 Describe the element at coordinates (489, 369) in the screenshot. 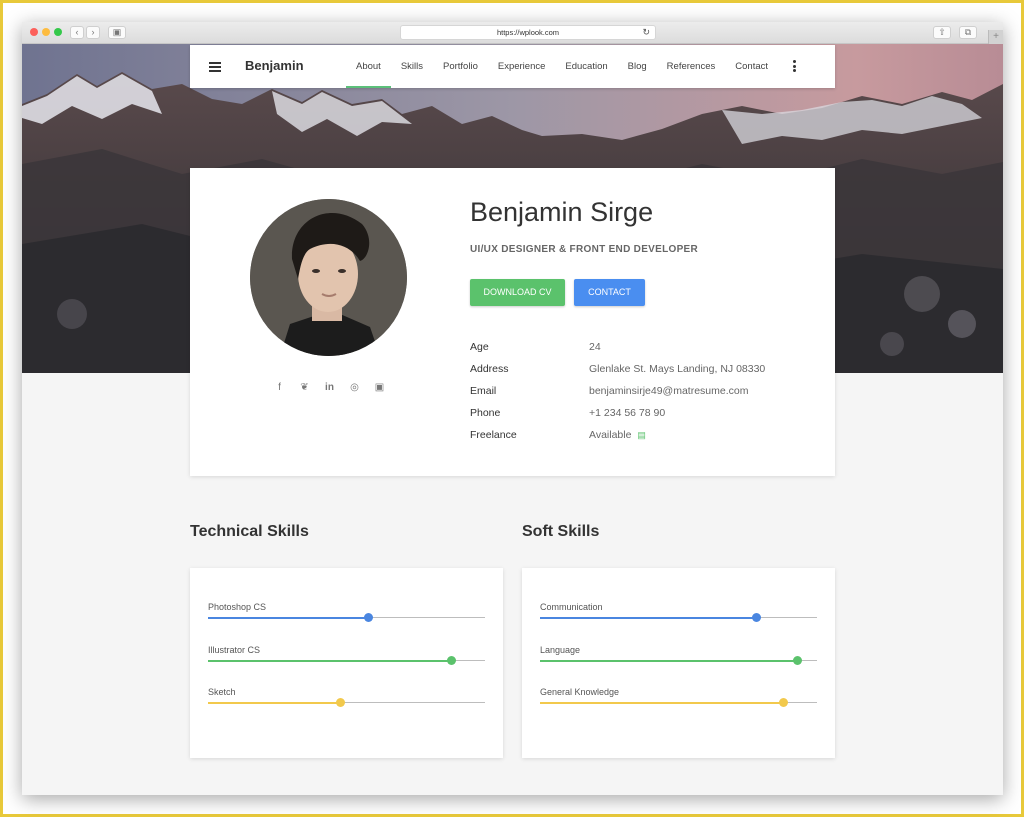

I see `info-label: Address` at that location.